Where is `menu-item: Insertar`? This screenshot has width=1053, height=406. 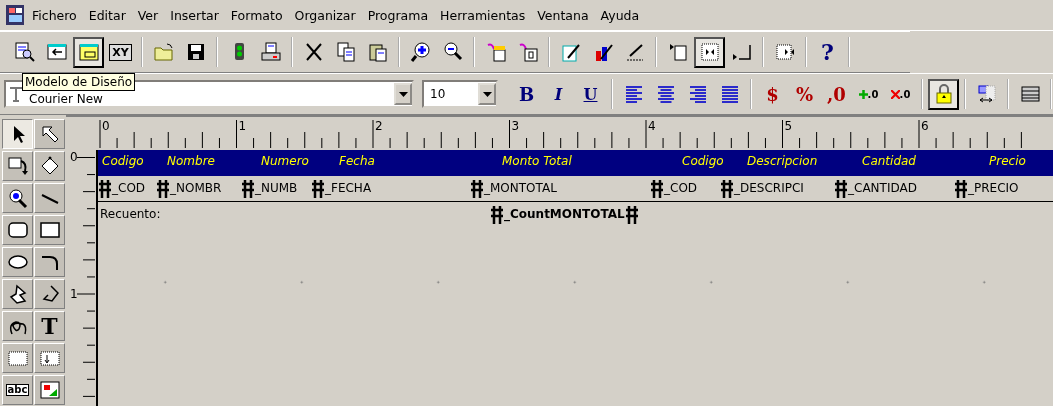 menu-item: Insertar is located at coordinates (194, 15).